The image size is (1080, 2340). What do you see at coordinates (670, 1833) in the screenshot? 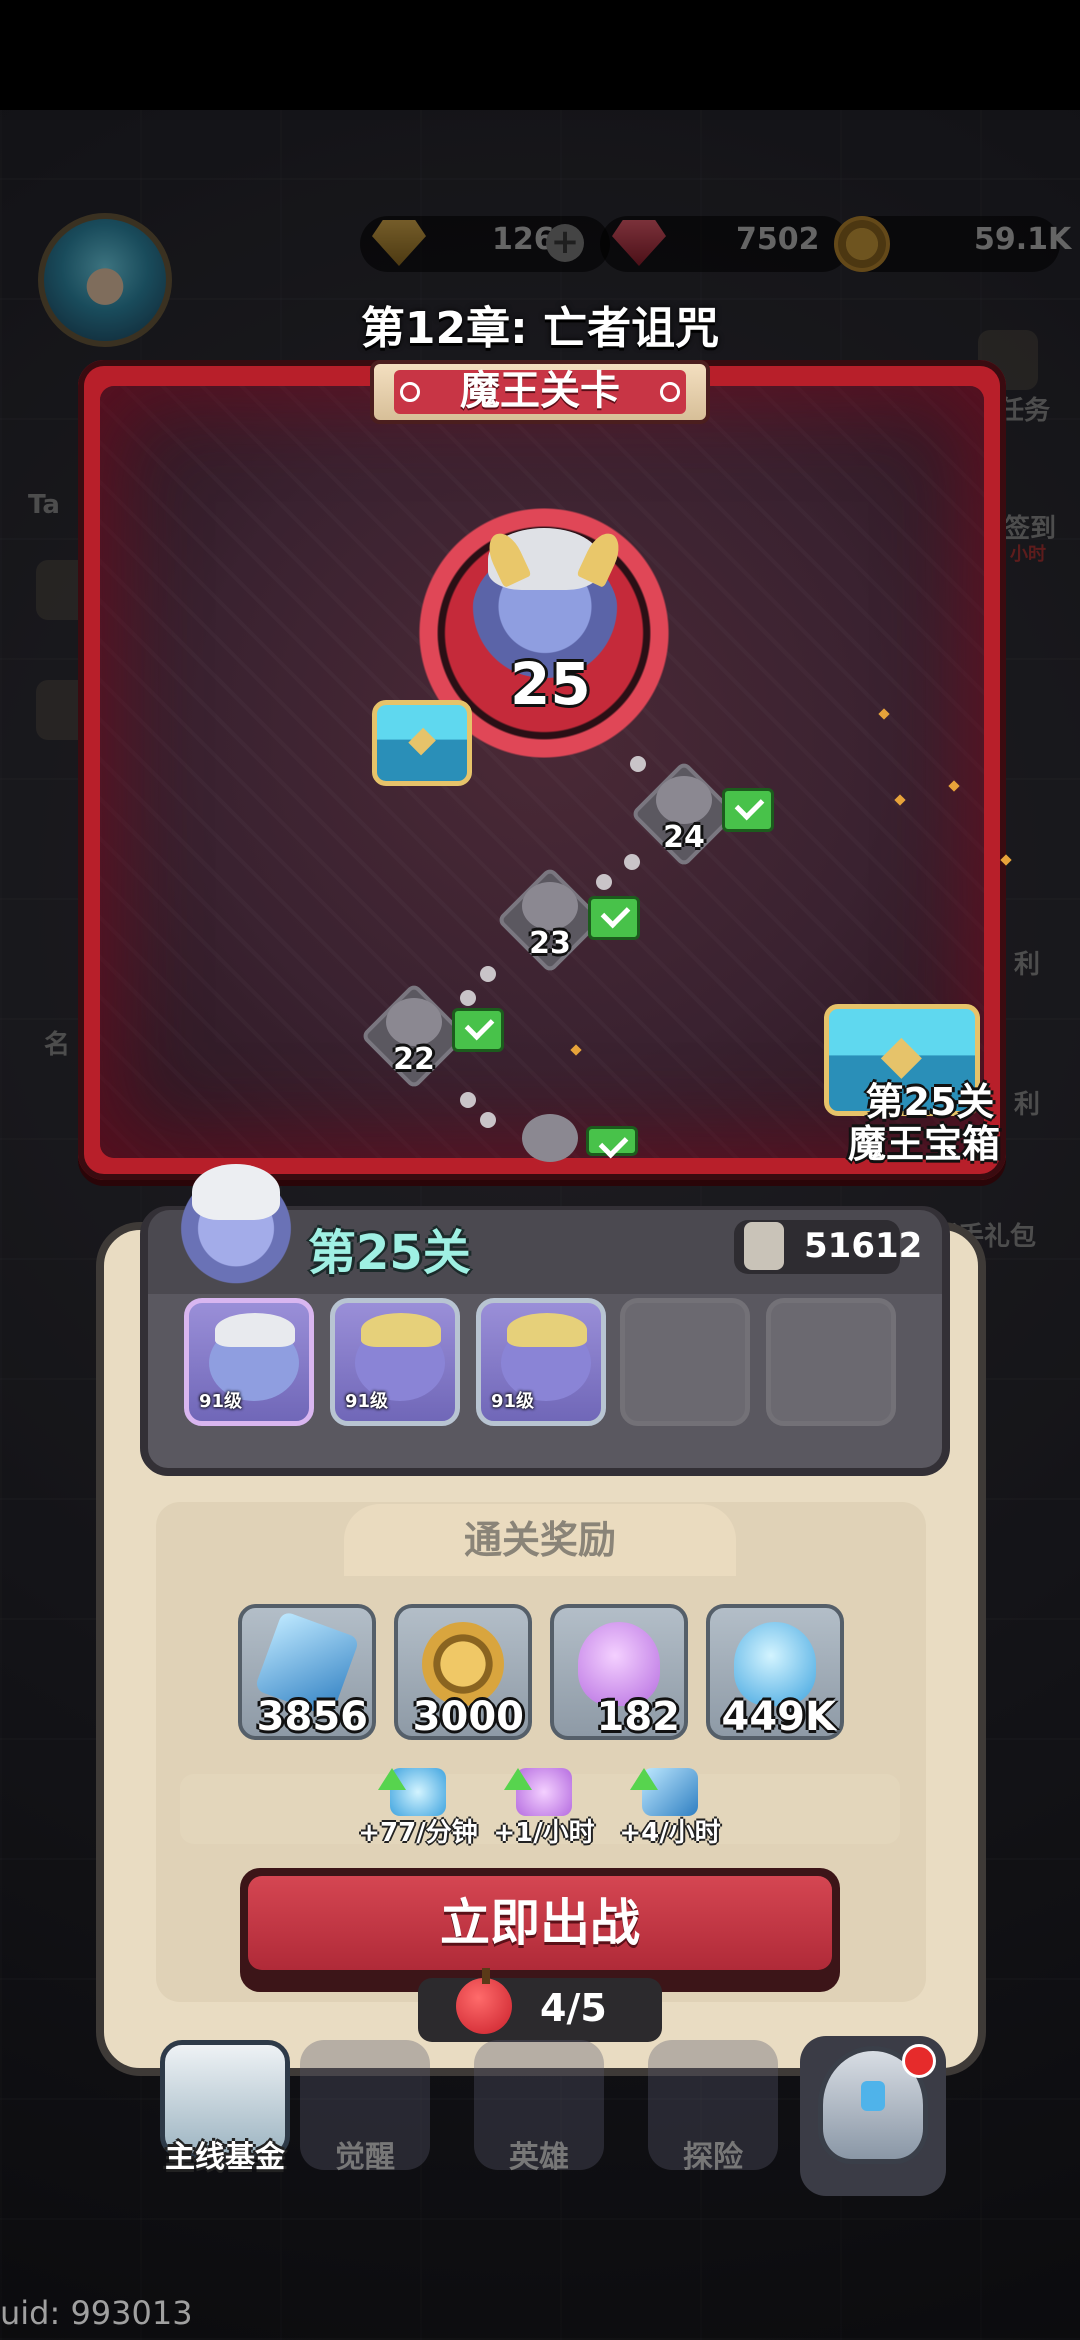
I see `rate-text: +4/小时` at bounding box center [670, 1833].